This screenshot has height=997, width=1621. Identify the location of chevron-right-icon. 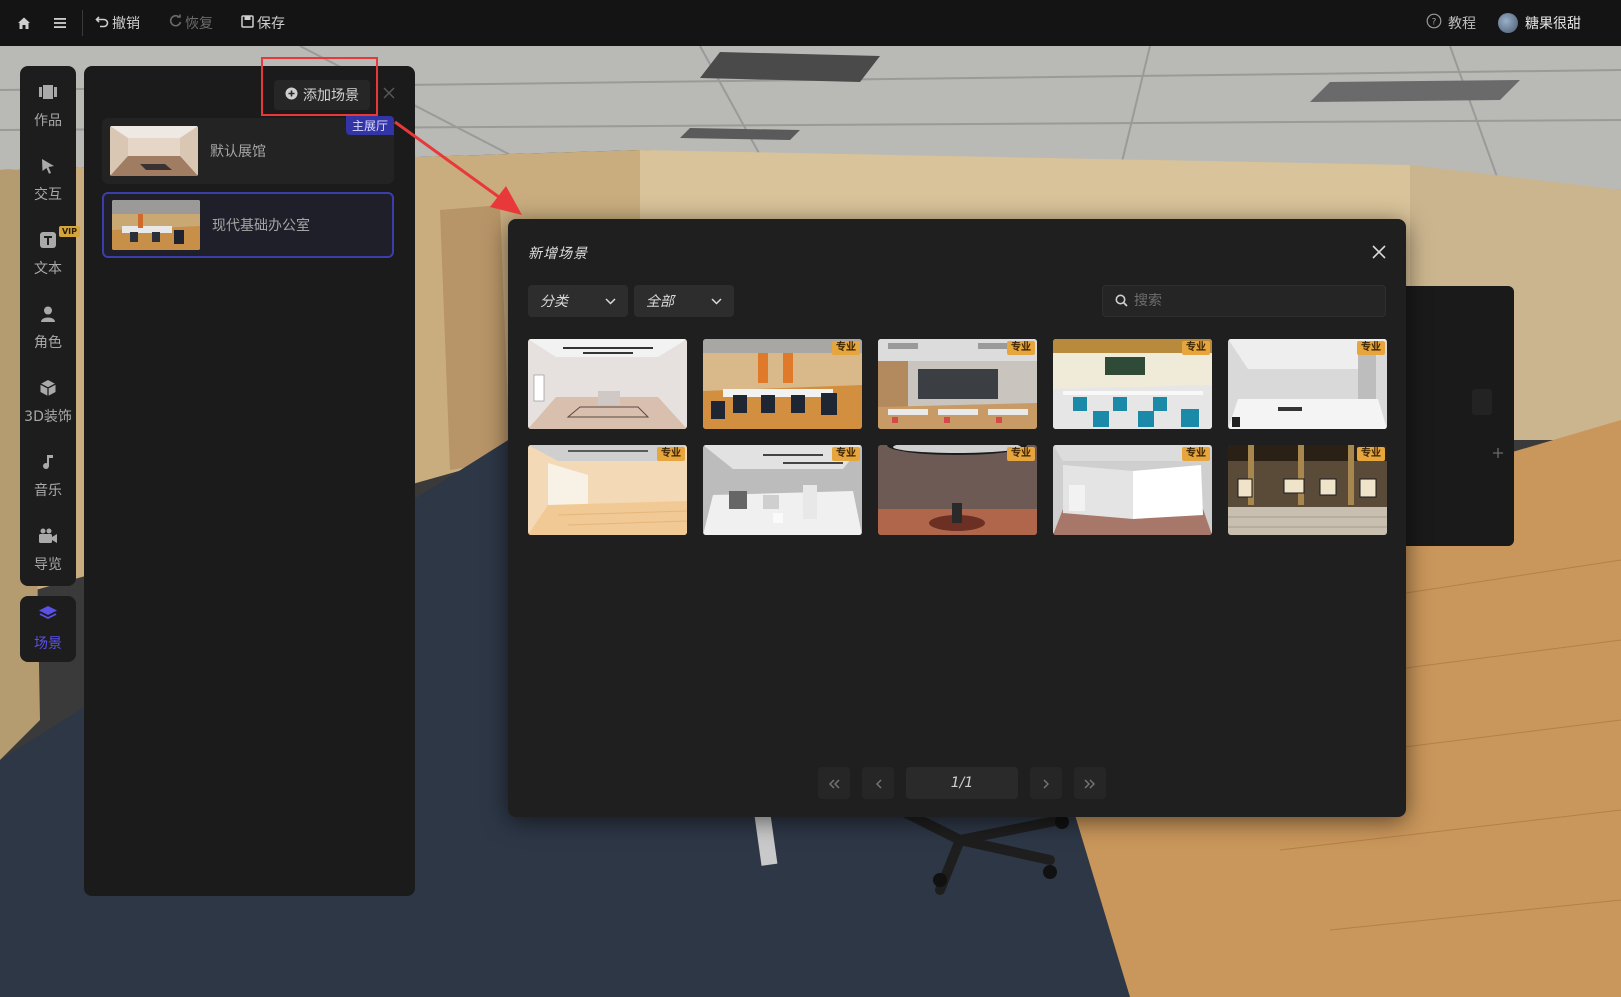
(1046, 783).